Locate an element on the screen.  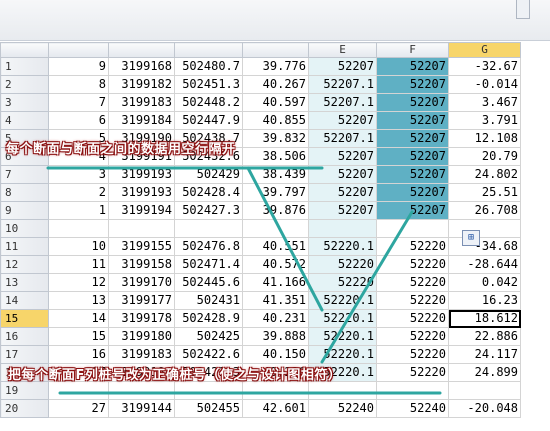
annotation-text-top: 每个断面与断面之间的数据用空行隔开 is located at coordinates (121, 149).